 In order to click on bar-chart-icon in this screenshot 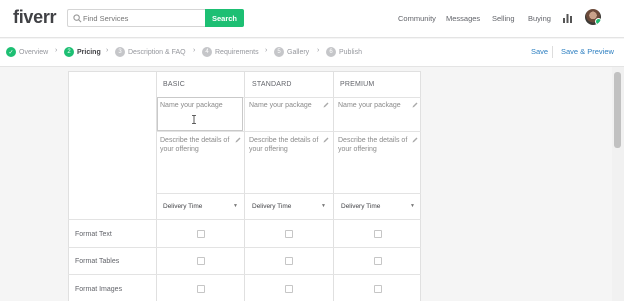, I will do `click(567, 17)`.